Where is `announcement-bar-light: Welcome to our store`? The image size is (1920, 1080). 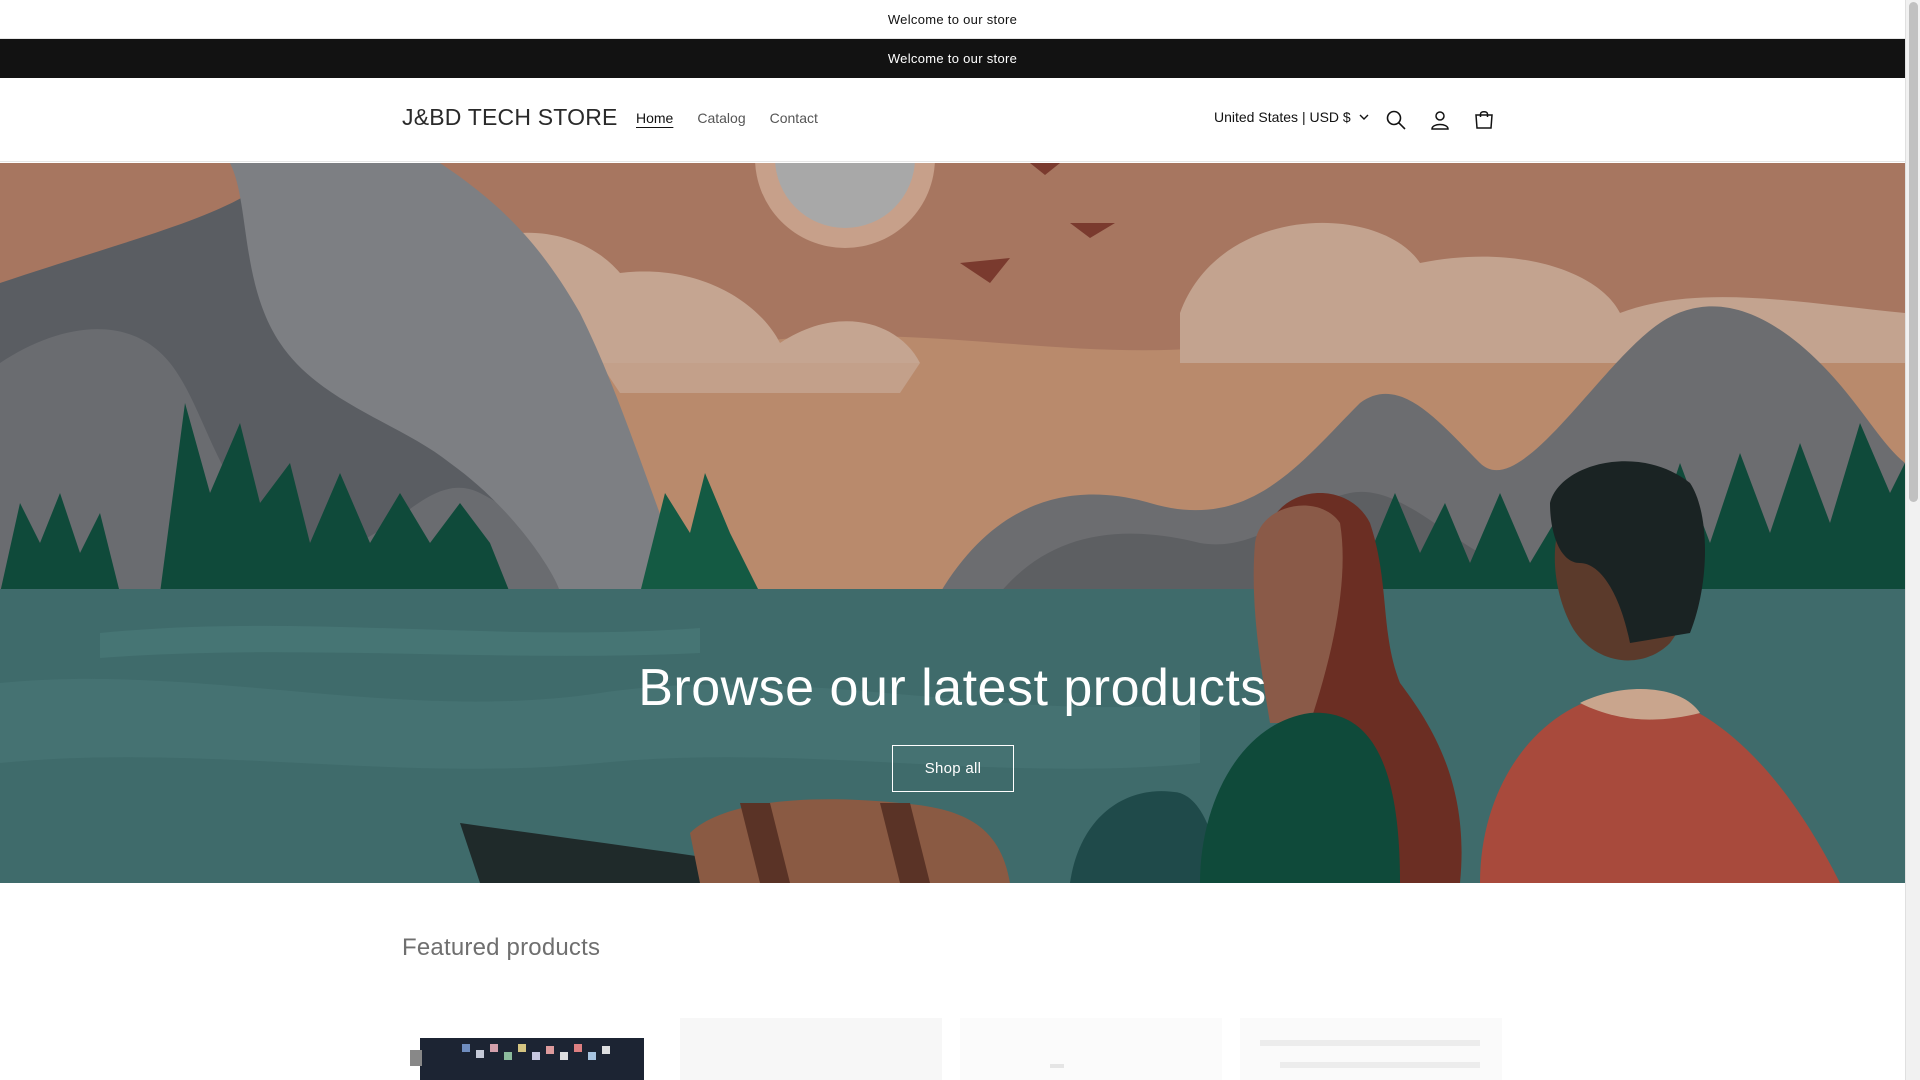
announcement-bar-light: Welcome to our store is located at coordinates (952, 19).